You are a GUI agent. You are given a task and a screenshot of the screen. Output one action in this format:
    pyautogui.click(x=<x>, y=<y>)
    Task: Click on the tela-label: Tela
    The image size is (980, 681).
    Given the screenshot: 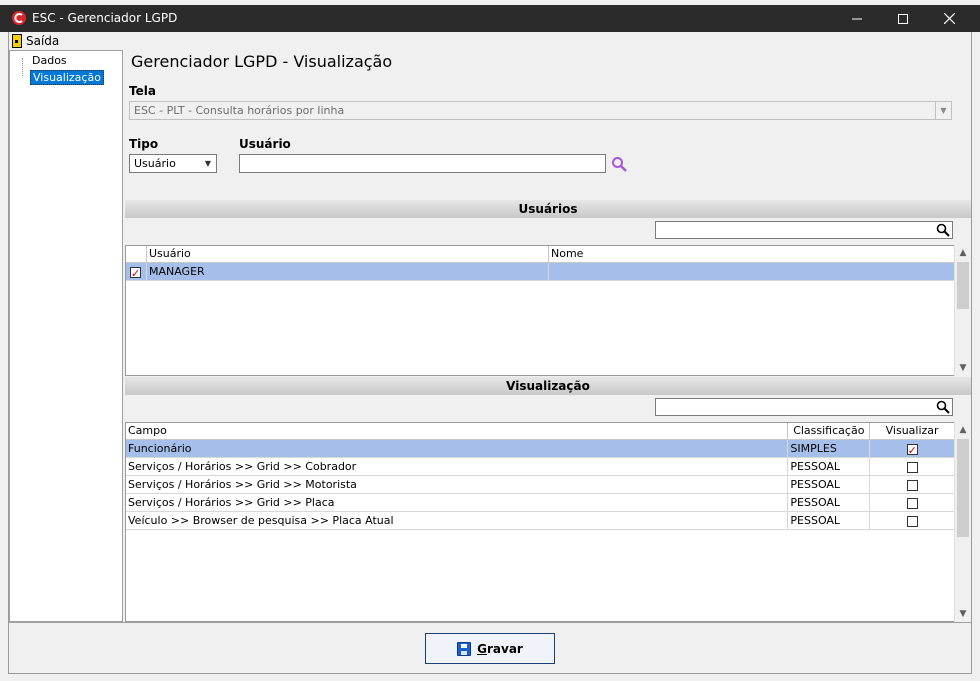 What is the action you would take?
    pyautogui.click(x=142, y=91)
    